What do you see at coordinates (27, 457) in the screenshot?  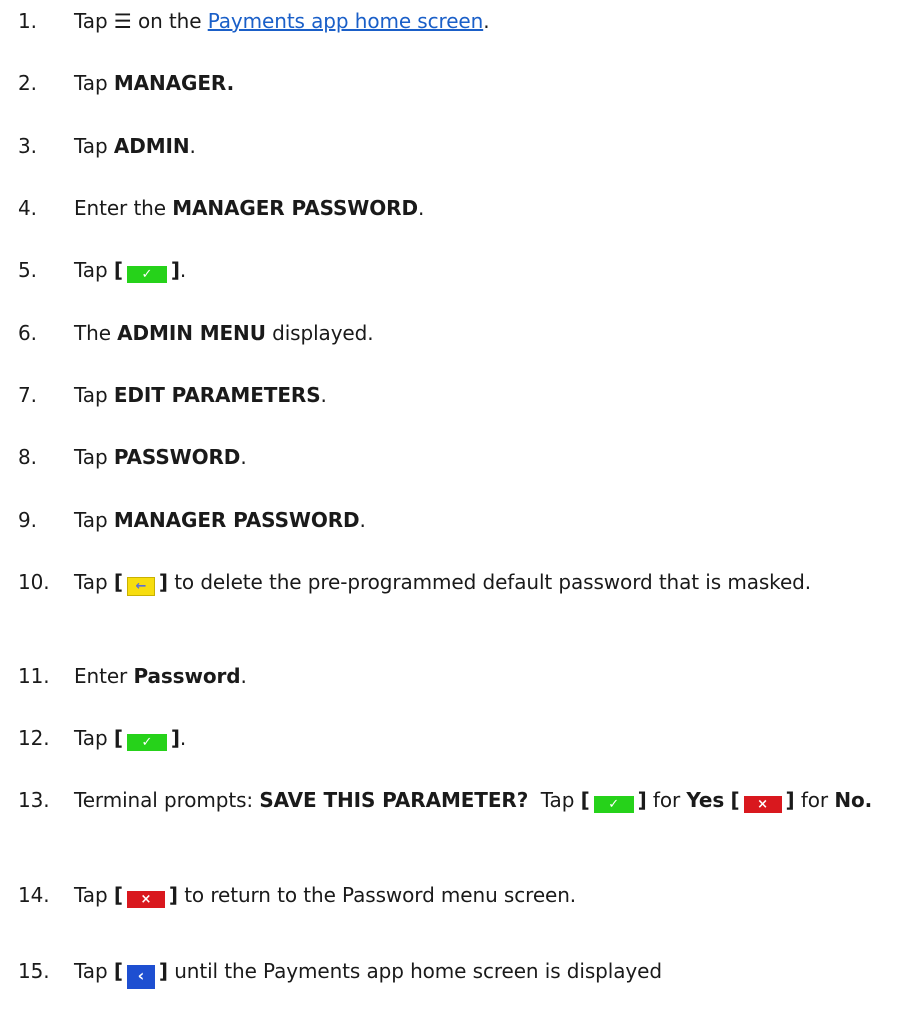 I see `step-number: 8.` at bounding box center [27, 457].